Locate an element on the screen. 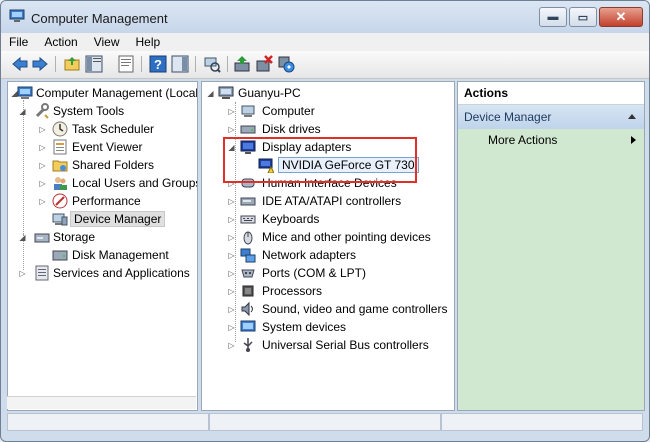 The width and height of the screenshot is (650, 442). device-label-system-devices: System devices is located at coordinates (304, 327).